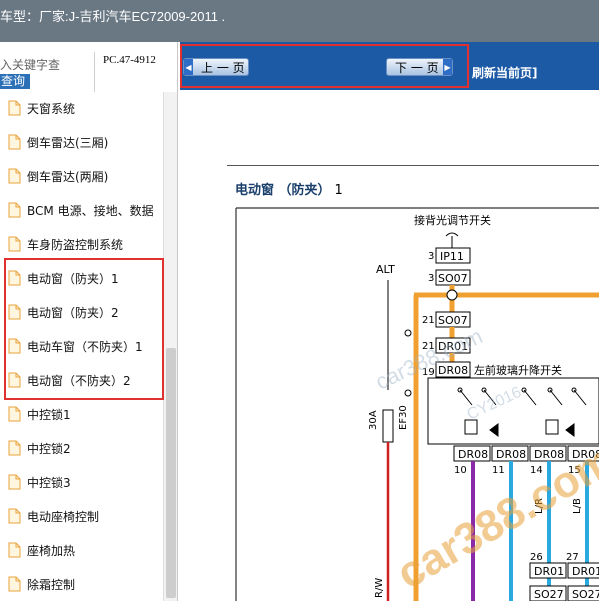  What do you see at coordinates (94, 72) in the screenshot?
I see `search-divider` at bounding box center [94, 72].